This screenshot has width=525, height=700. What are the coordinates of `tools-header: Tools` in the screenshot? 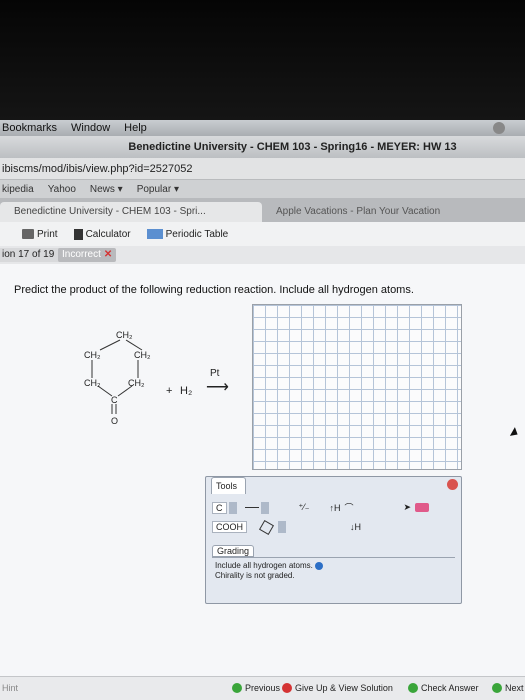 It's located at (333, 485).